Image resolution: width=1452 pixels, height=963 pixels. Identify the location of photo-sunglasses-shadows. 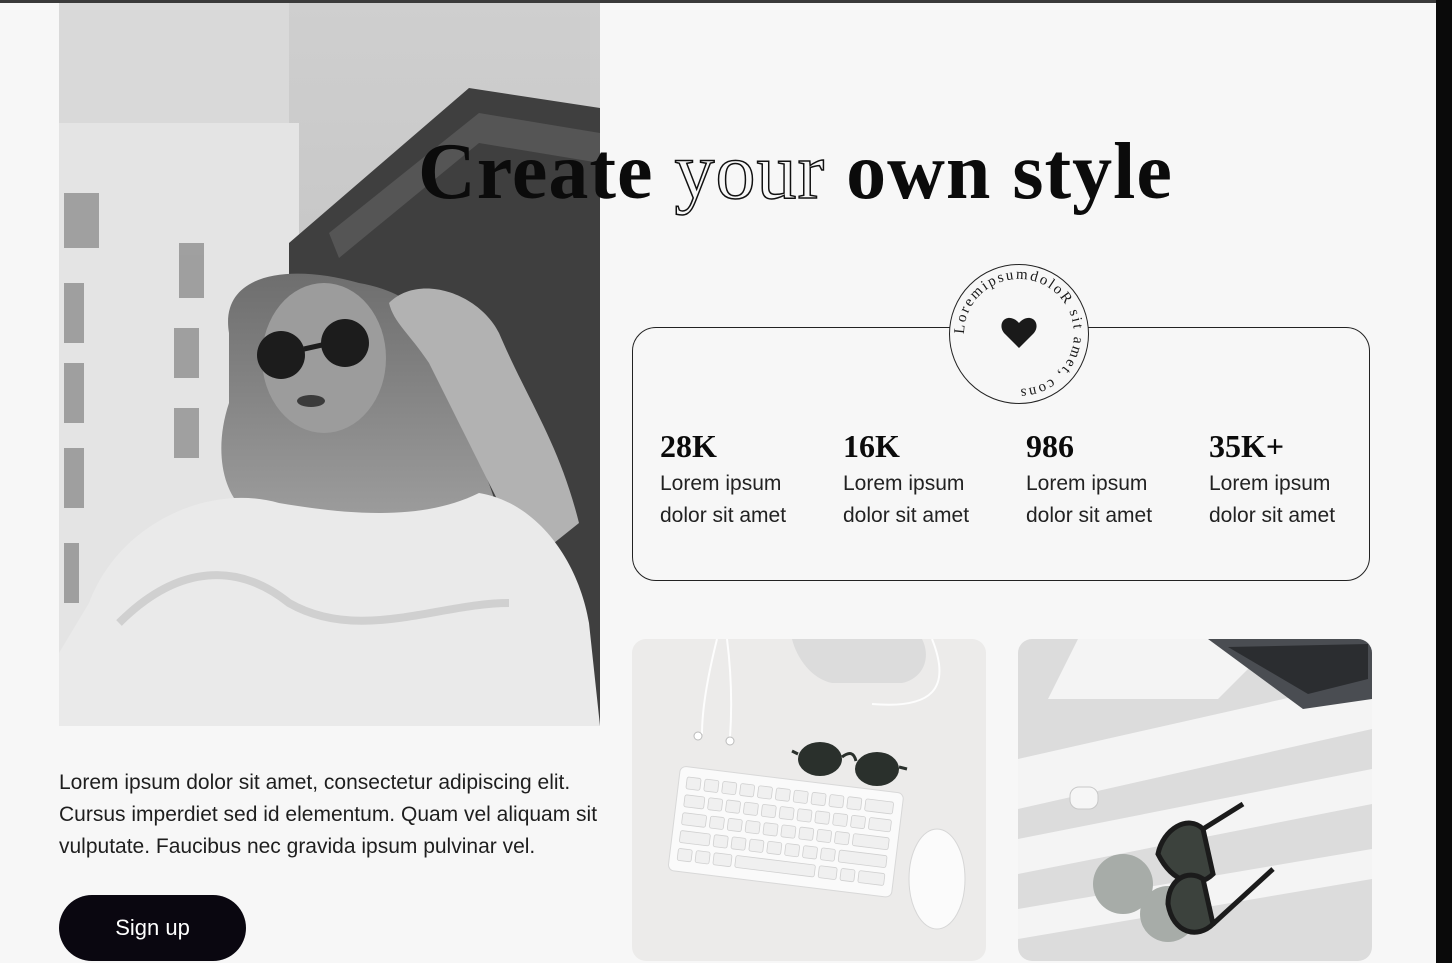
(1195, 800).